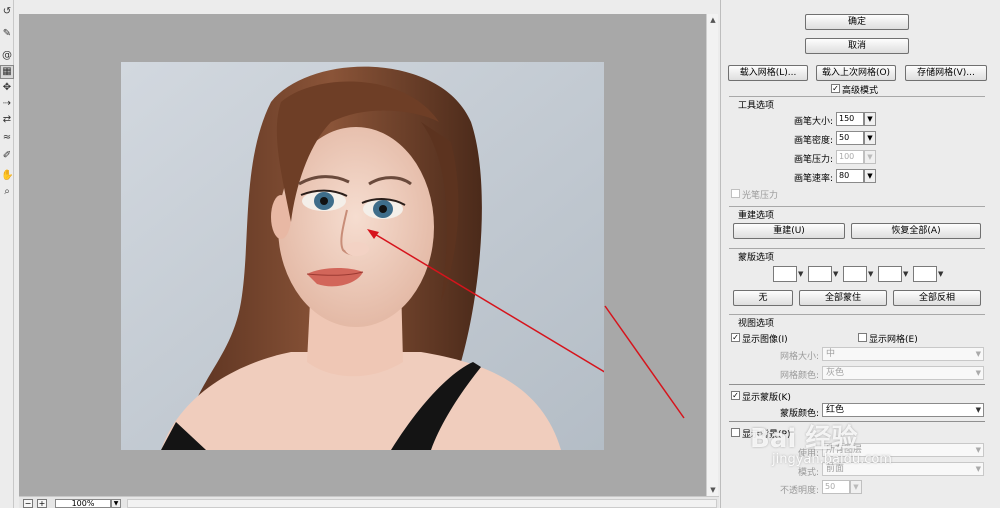 Image resolution: width=1000 pixels, height=508 pixels. What do you see at coordinates (42, 503) in the screenshot?
I see `zoom-in-button: +` at bounding box center [42, 503].